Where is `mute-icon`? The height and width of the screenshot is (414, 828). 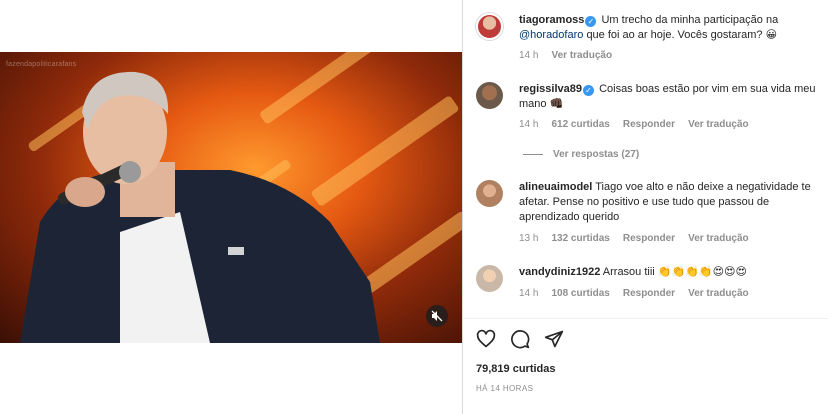 mute-icon is located at coordinates (437, 316).